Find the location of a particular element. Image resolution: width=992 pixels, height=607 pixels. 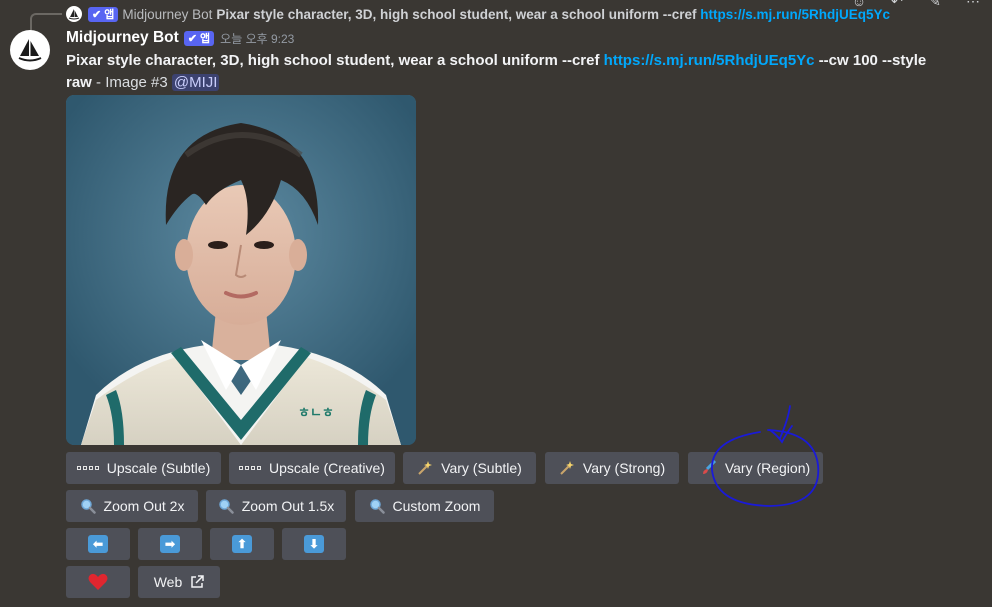

paintbrush-icon is located at coordinates (709, 468).